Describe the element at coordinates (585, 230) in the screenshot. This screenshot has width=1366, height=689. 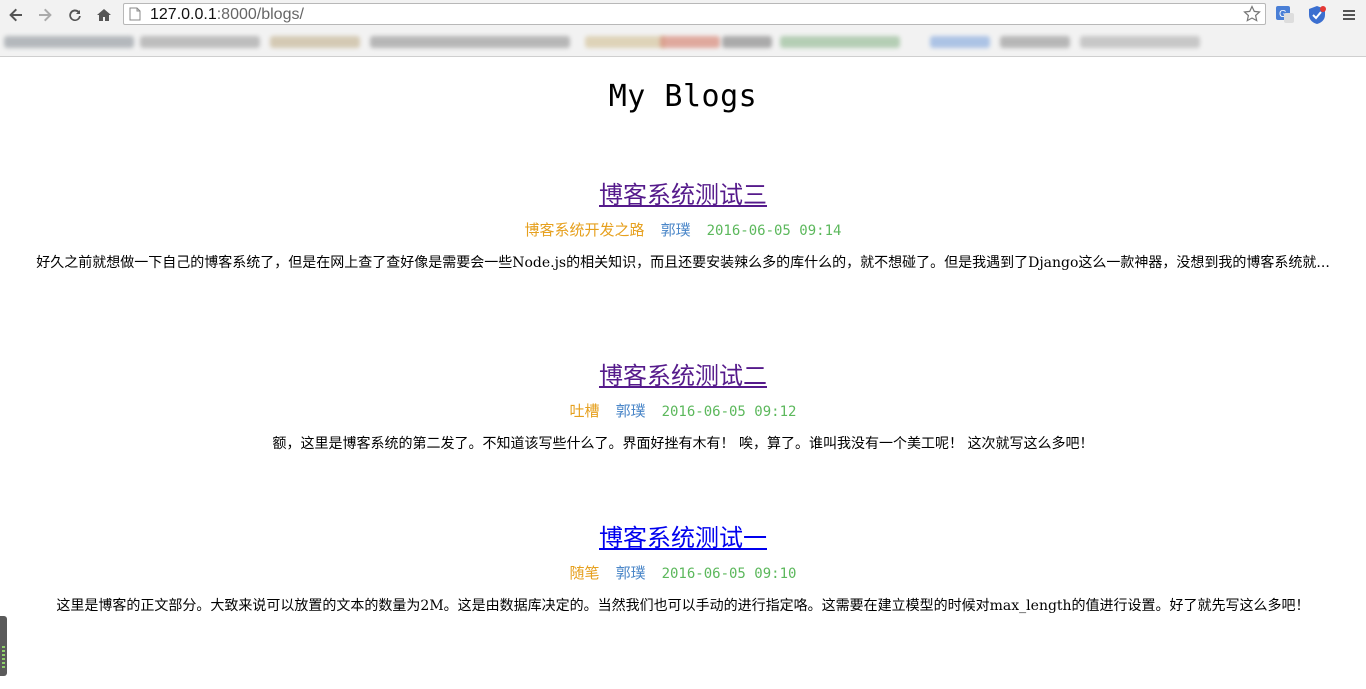
I see `post-category: 博客系统开发之路` at that location.